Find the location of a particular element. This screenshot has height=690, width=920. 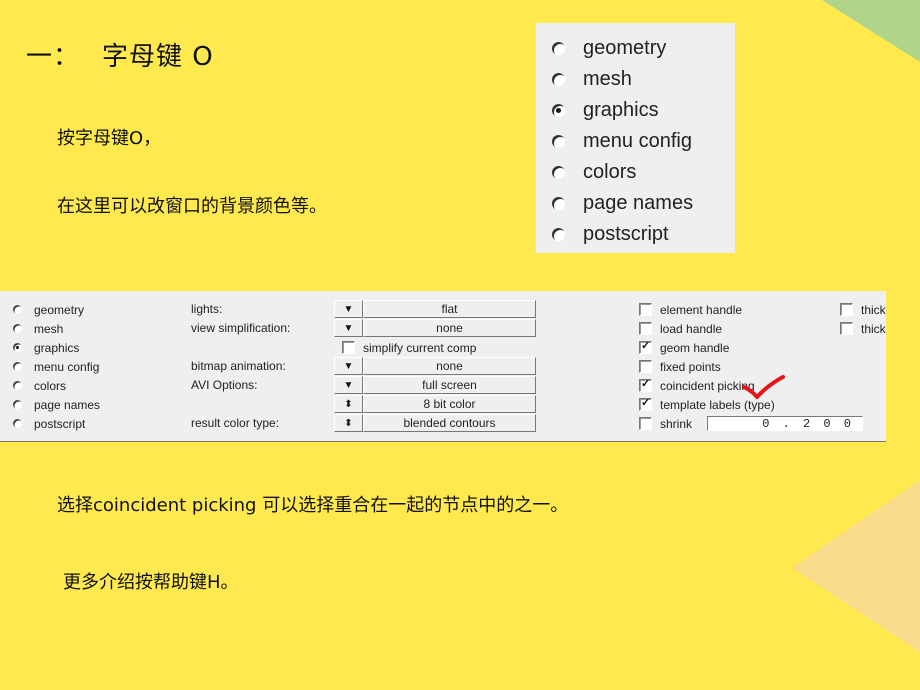

element-handle-checkbox: element handle is located at coordinates (690, 309).